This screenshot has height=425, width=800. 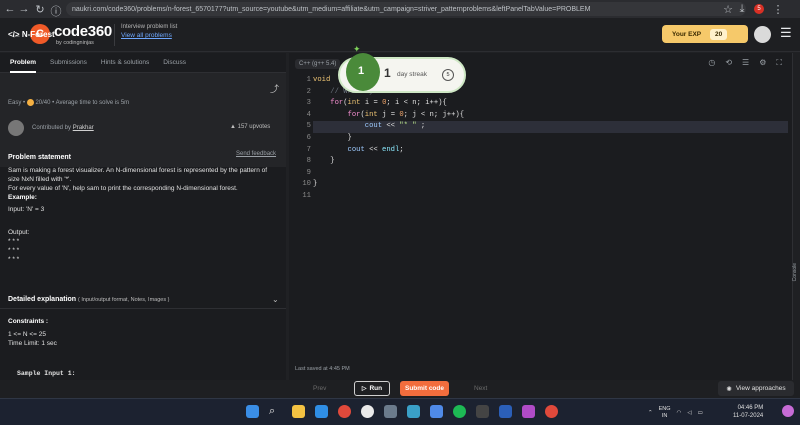 I want to click on editor-toolbar: ◷ ⟲ ☰ ⚙ ⛶, so click(x=745, y=63).